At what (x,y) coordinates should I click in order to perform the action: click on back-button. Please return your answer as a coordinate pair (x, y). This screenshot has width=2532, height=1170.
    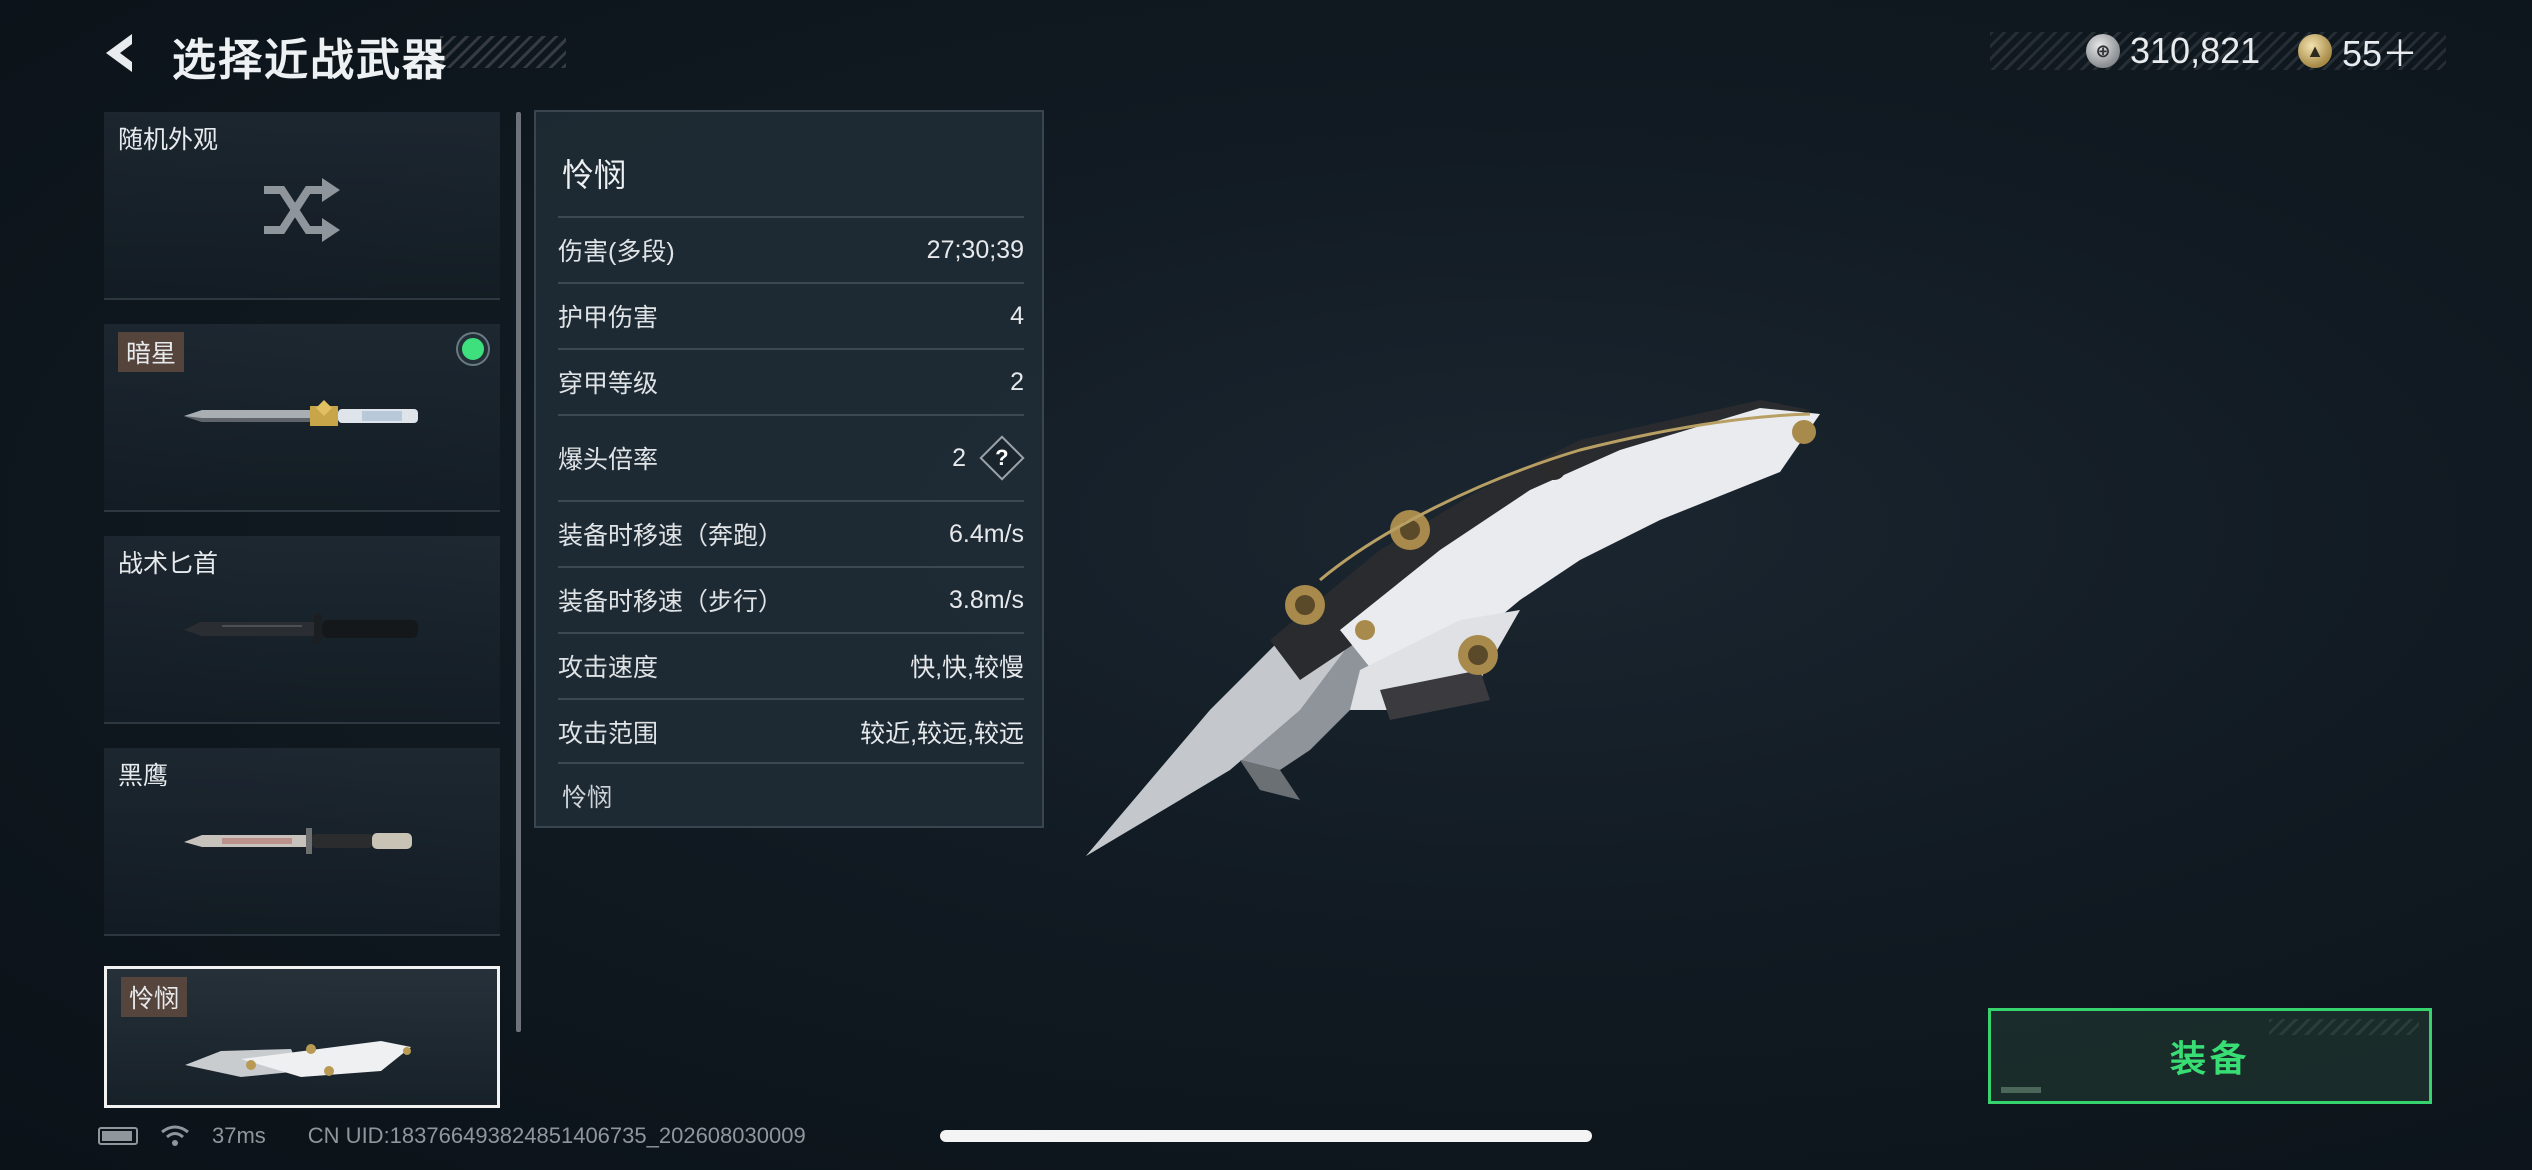
    Looking at the image, I should click on (123, 53).